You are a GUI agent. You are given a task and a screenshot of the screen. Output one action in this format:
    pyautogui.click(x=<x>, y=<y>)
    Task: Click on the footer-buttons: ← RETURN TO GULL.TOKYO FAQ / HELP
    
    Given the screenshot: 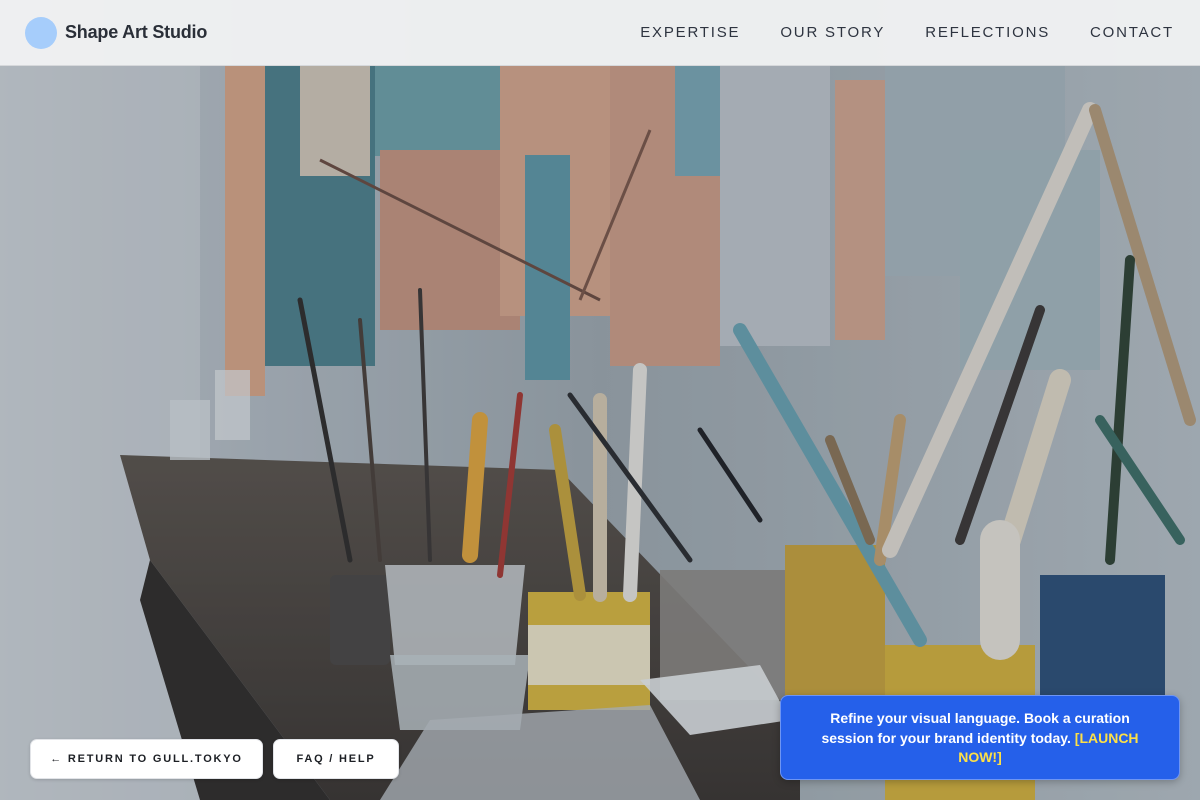 What is the action you would take?
    pyautogui.click(x=214, y=759)
    